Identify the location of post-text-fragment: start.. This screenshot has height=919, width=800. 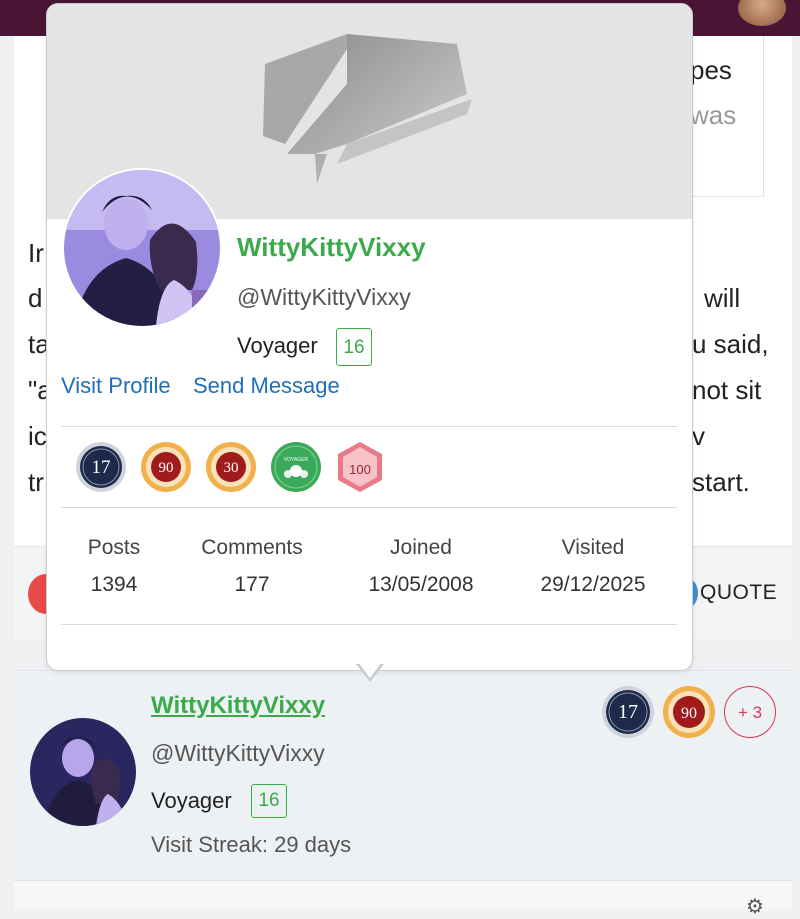
(721, 482).